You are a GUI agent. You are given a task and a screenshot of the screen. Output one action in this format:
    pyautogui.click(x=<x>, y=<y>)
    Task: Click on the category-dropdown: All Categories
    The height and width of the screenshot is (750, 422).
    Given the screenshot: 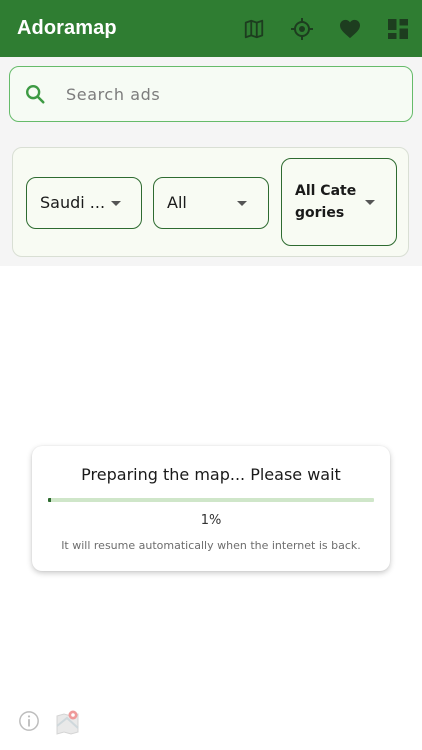 What is the action you would take?
    pyautogui.click(x=339, y=202)
    